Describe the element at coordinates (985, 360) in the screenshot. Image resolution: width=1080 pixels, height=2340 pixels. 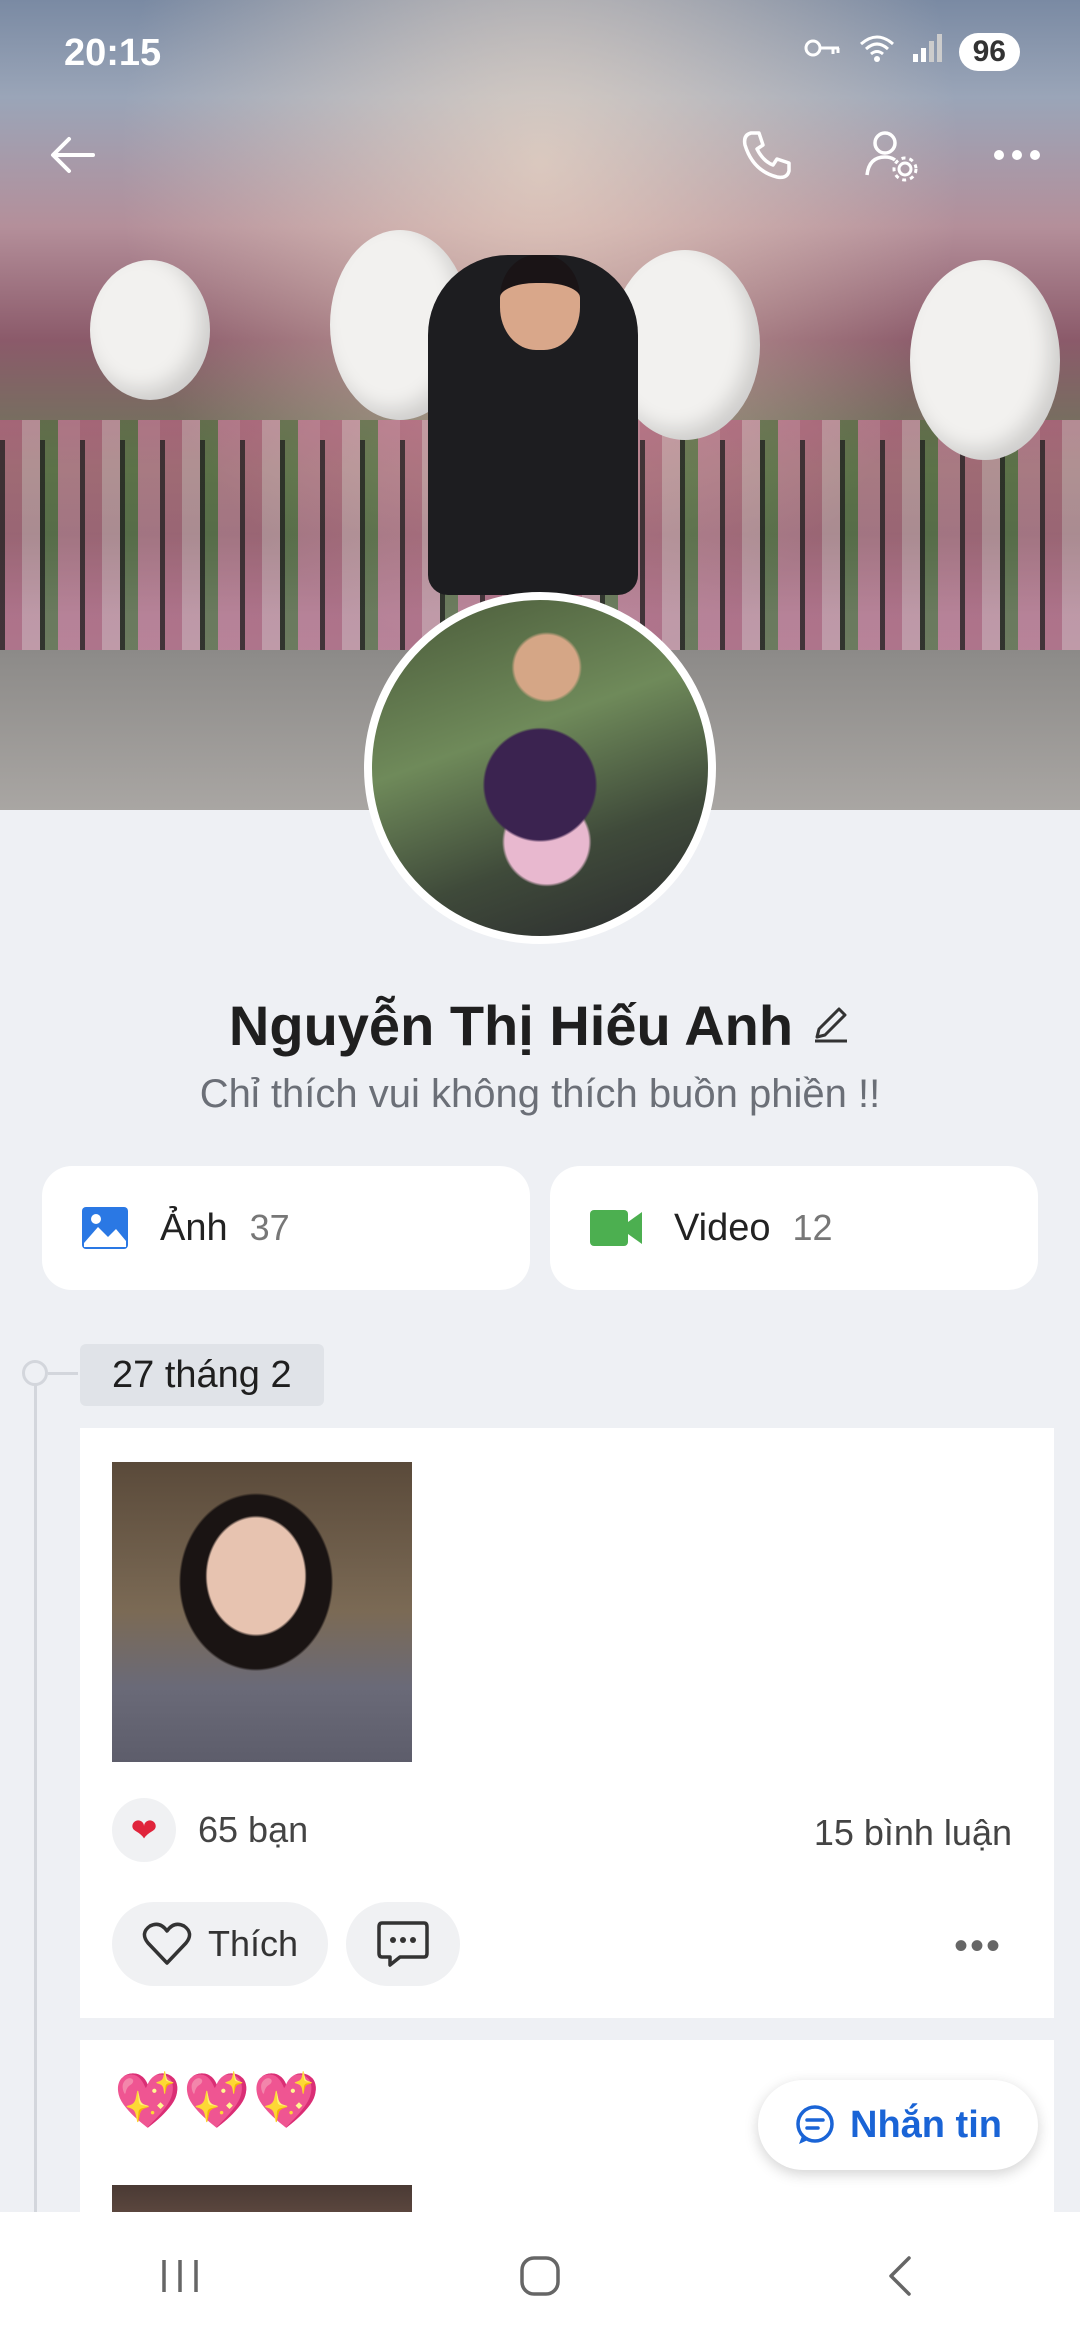
I see `snowman-donald` at that location.